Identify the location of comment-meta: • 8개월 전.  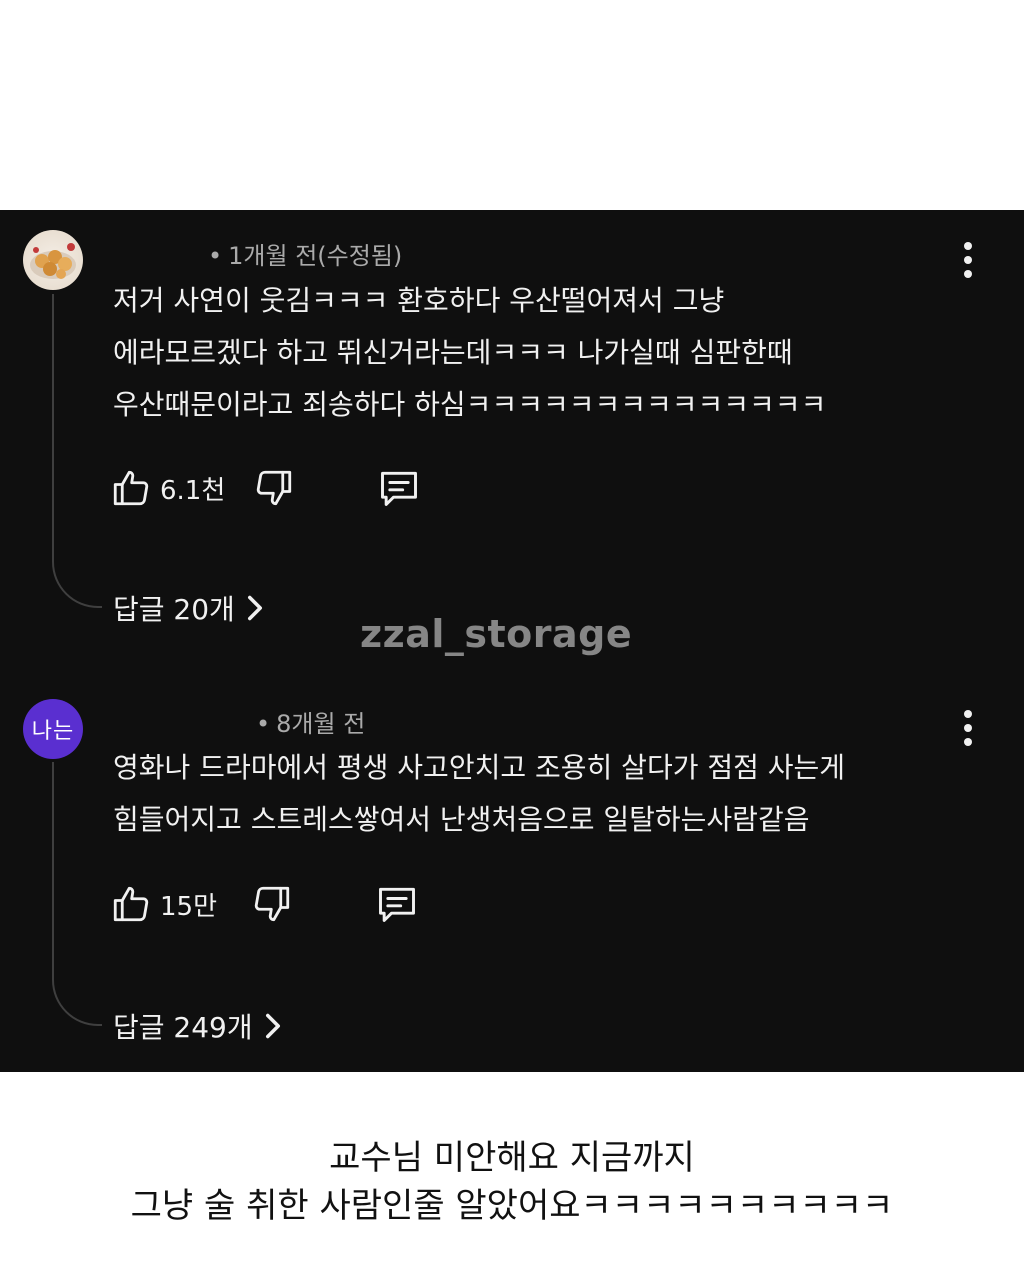
(311, 724).